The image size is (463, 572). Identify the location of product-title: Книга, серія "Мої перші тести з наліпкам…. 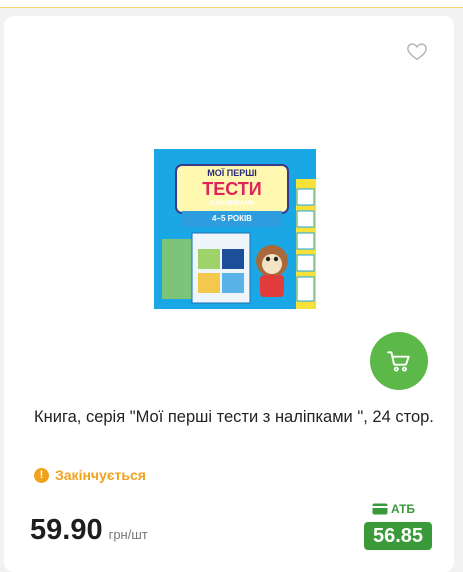
(234, 417).